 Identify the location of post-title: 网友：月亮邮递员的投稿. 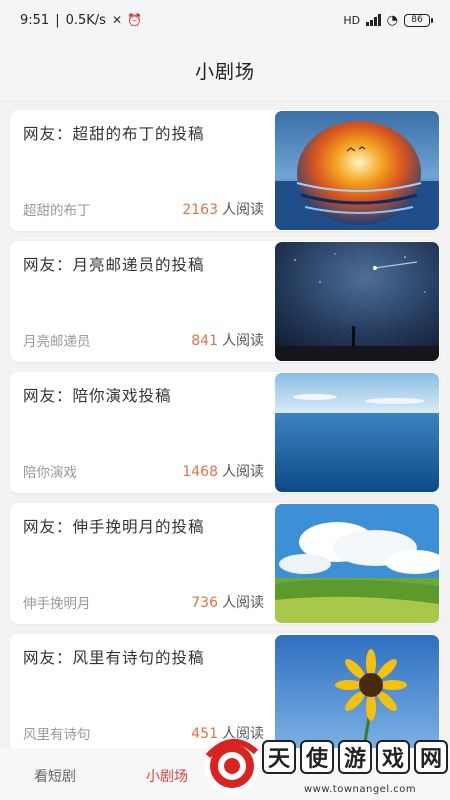
(114, 265).